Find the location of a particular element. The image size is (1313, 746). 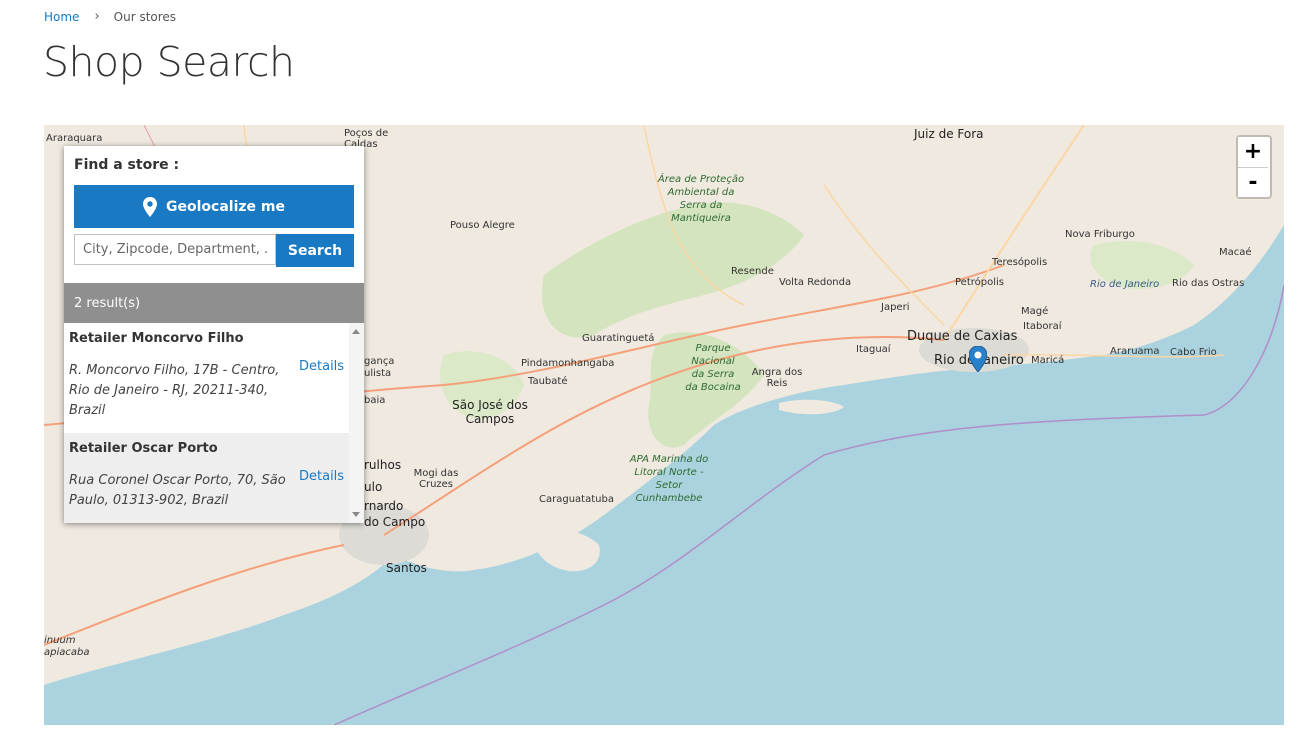

map-label: Duque de Caxias is located at coordinates (962, 336).